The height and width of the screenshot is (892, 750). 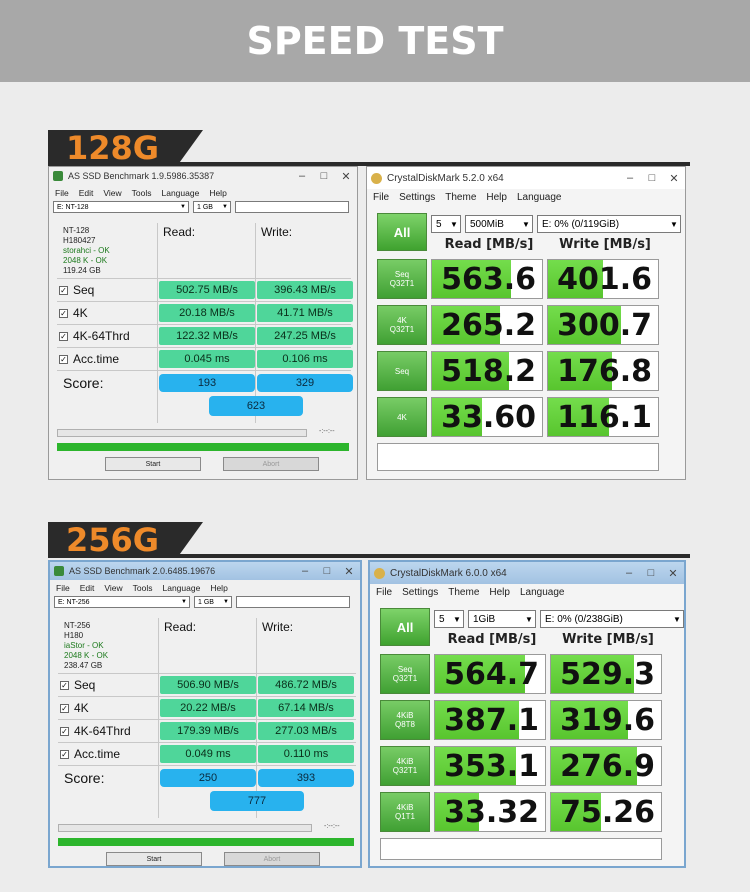 I want to click on test-size-select: 500MiB ▼, so click(x=499, y=224).